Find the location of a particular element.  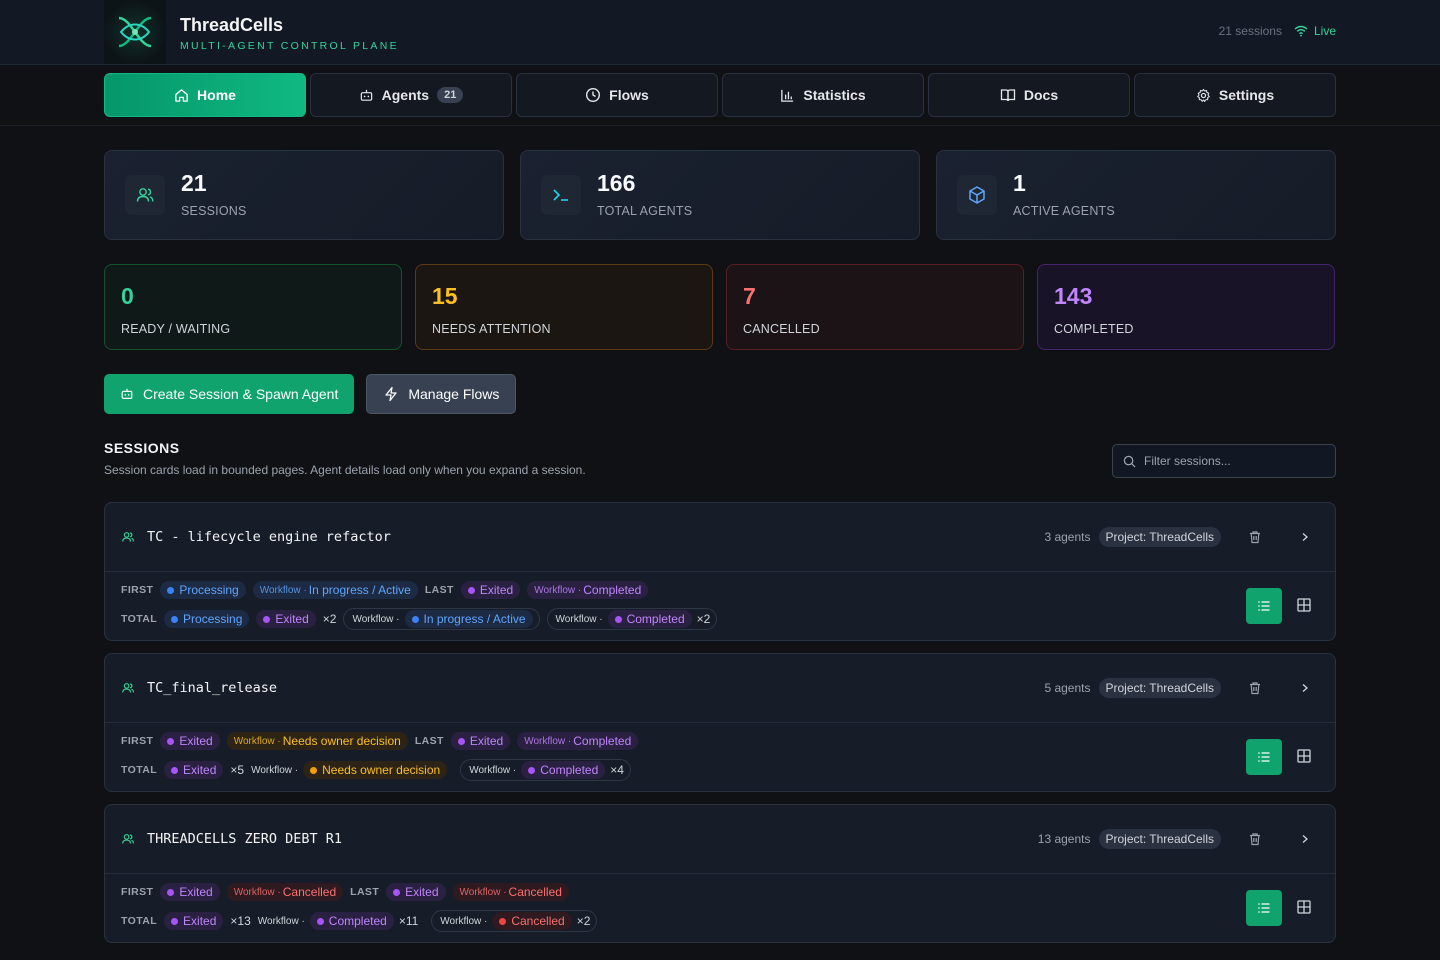

tab-docs: Docs is located at coordinates (1029, 95).